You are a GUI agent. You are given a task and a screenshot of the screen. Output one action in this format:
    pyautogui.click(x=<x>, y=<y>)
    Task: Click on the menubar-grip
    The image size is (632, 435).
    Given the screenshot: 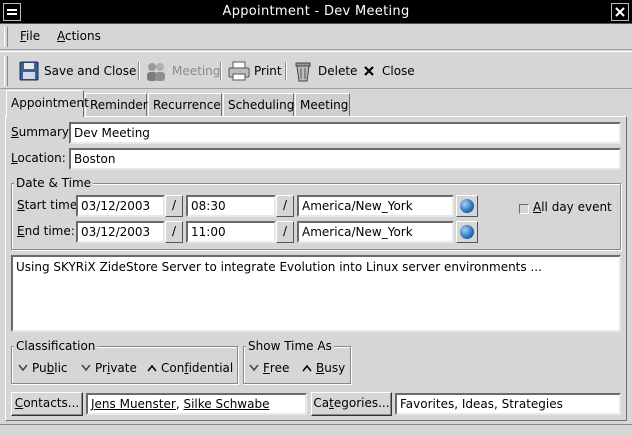 What is the action you would take?
    pyautogui.click(x=6, y=37)
    